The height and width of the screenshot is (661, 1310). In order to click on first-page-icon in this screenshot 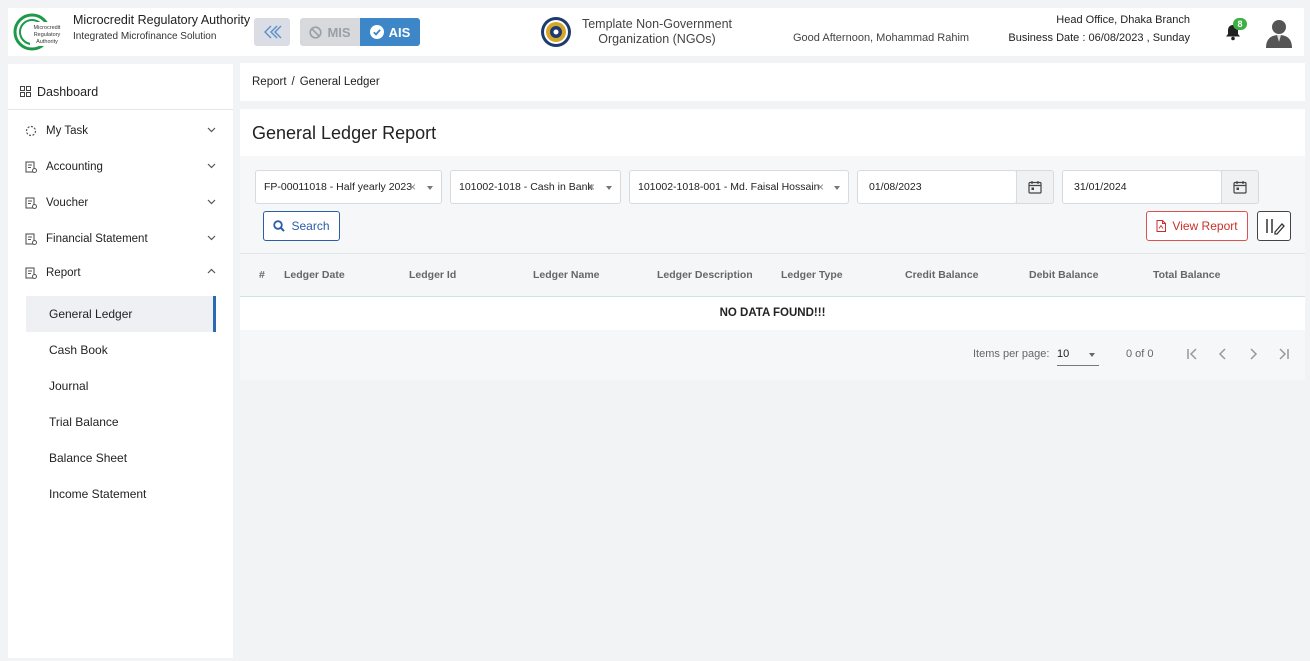, I will do `click(1193, 354)`.